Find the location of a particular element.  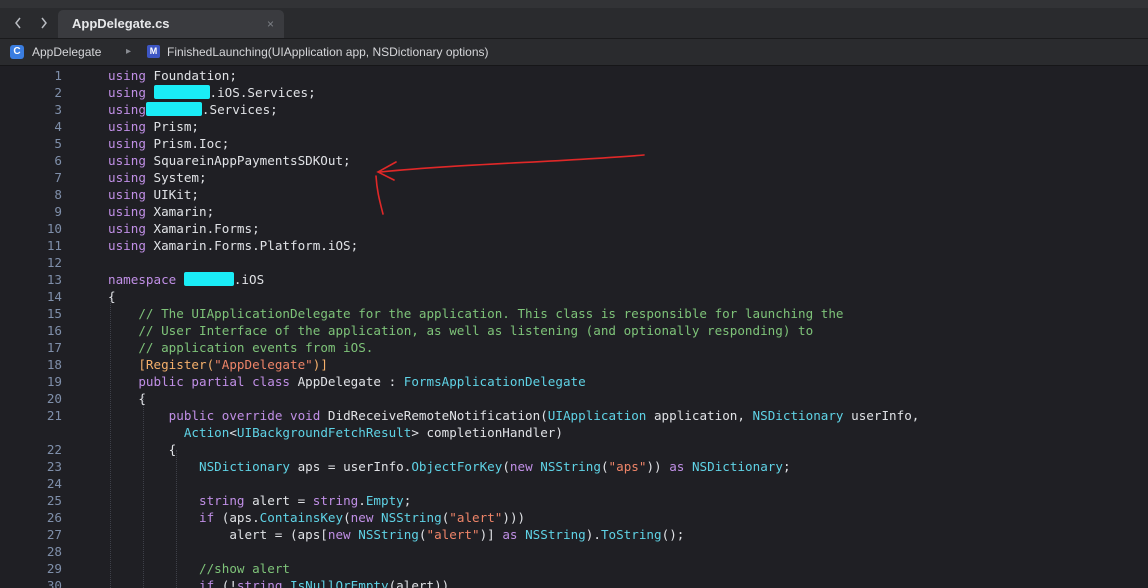

code-text: if (!string.IsNullOrEmpty(alert)) is located at coordinates (324, 583).